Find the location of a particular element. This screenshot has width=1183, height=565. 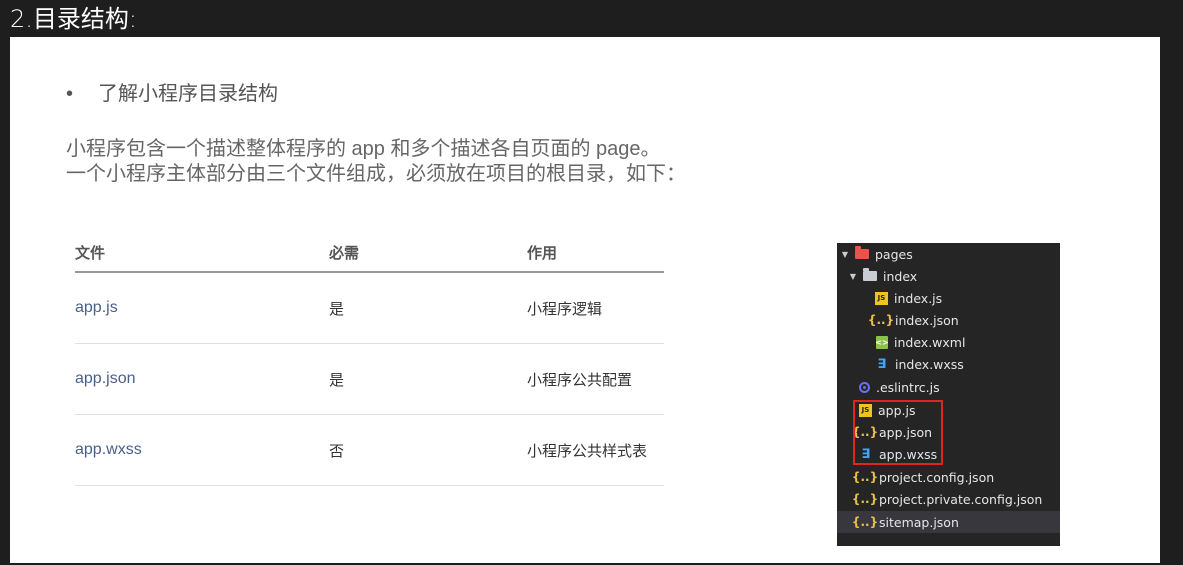

tree-item-label: index.wxss is located at coordinates (929, 364).